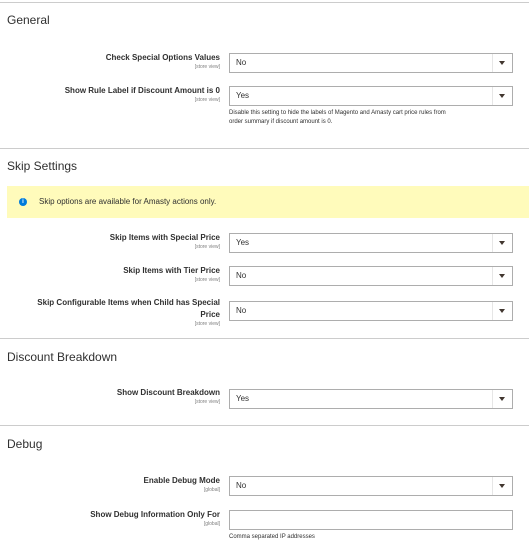  What do you see at coordinates (142, 90) in the screenshot?
I see `show-rule-label-label: Show Rule Label if Discount Amount is 0` at bounding box center [142, 90].